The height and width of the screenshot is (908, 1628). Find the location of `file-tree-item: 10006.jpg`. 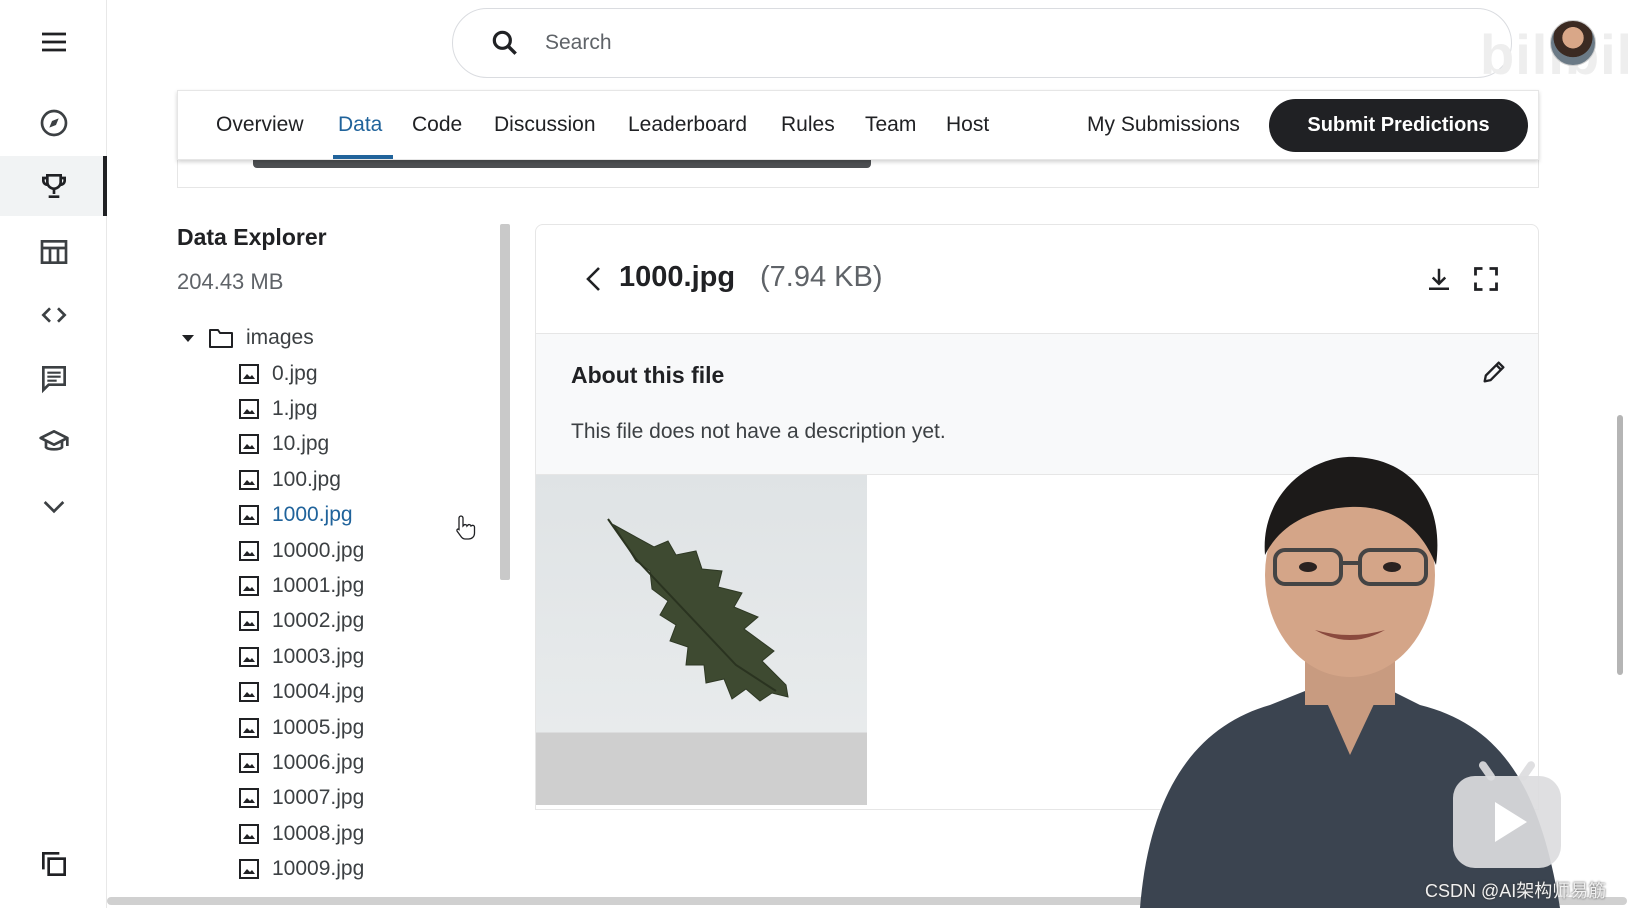

file-tree-item: 10006.jpg is located at coordinates (301, 762).